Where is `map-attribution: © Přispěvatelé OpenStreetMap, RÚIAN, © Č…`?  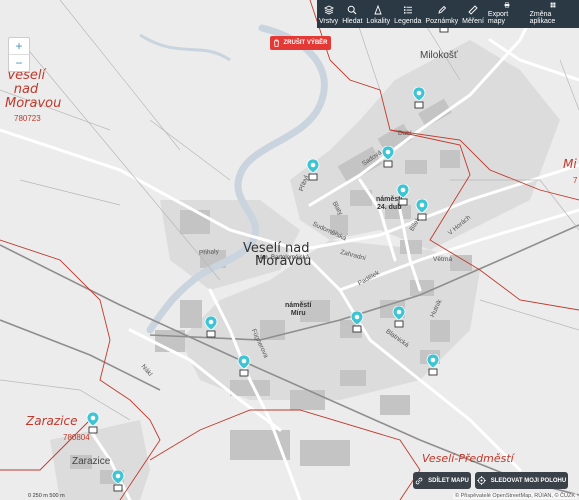 map-attribution: © Přispěvatelé OpenStreetMap, RÚIAN, © Č… is located at coordinates (515, 496).